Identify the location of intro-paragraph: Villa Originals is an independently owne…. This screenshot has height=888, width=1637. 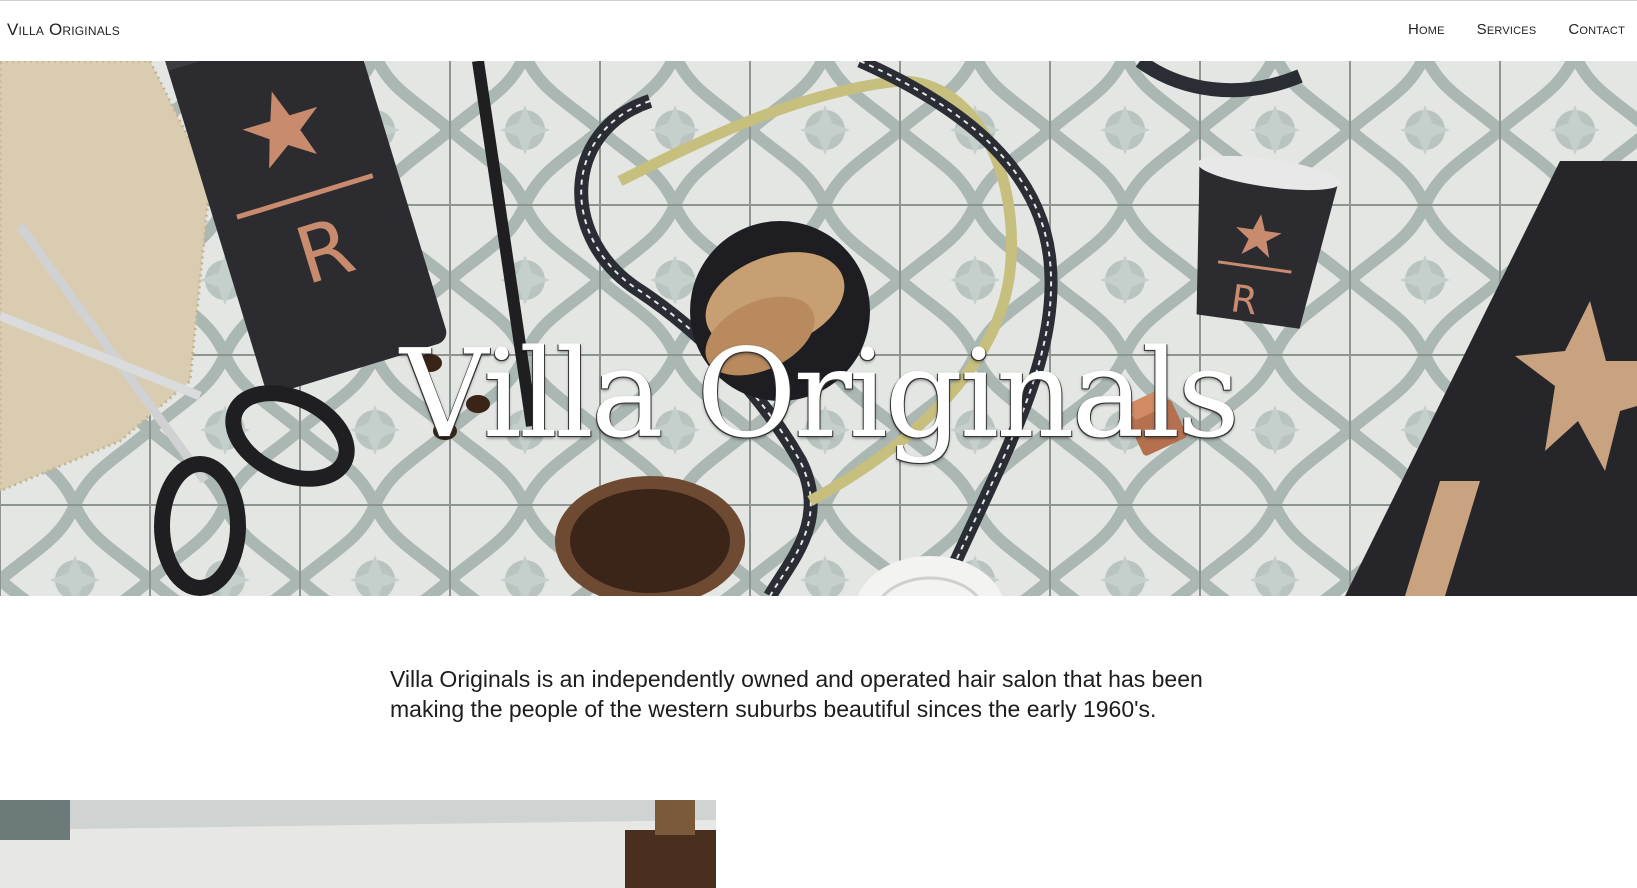
(796, 694).